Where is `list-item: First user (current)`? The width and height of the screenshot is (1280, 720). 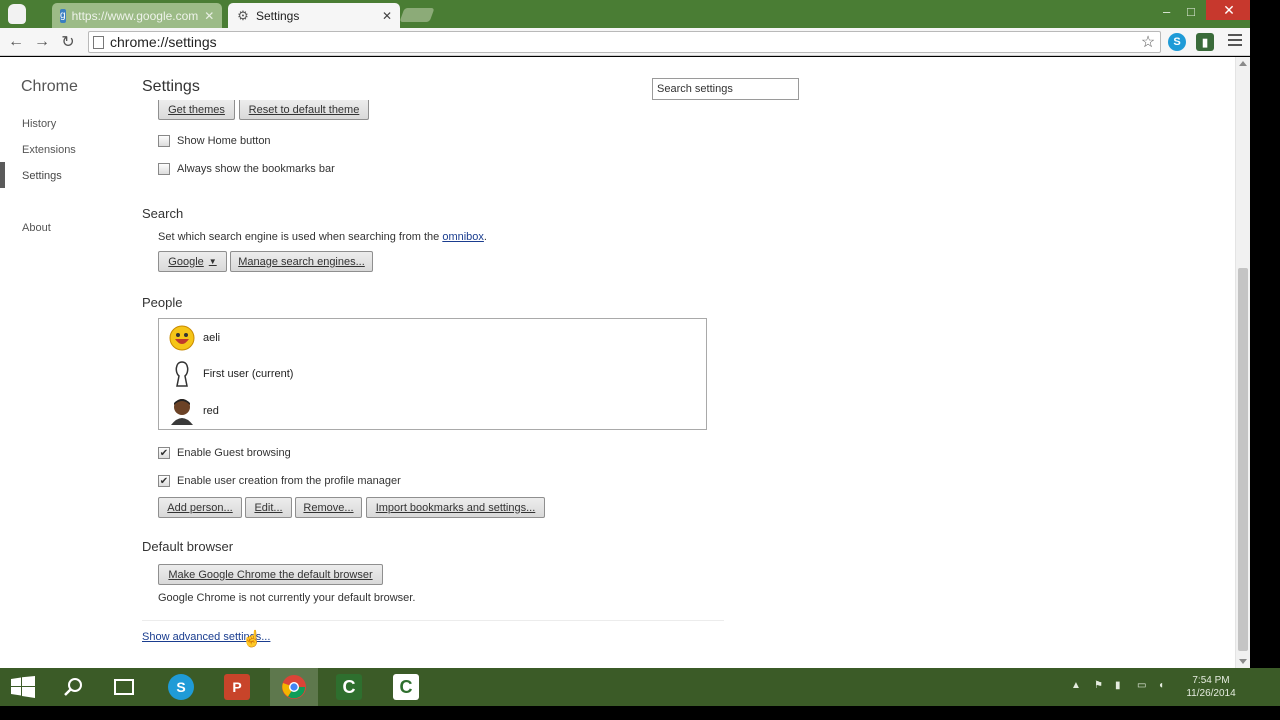
list-item: First user (current) is located at coordinates (231, 374).